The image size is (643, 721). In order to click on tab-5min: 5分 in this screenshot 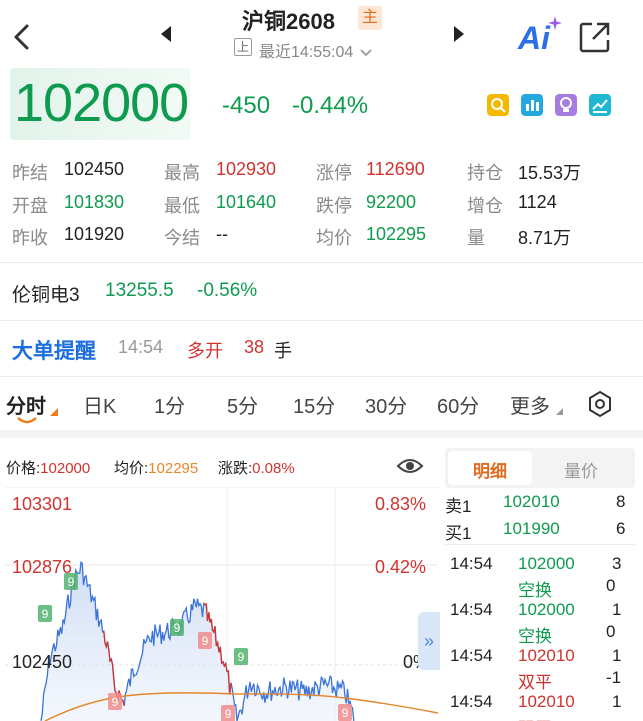, I will do `click(242, 404)`.